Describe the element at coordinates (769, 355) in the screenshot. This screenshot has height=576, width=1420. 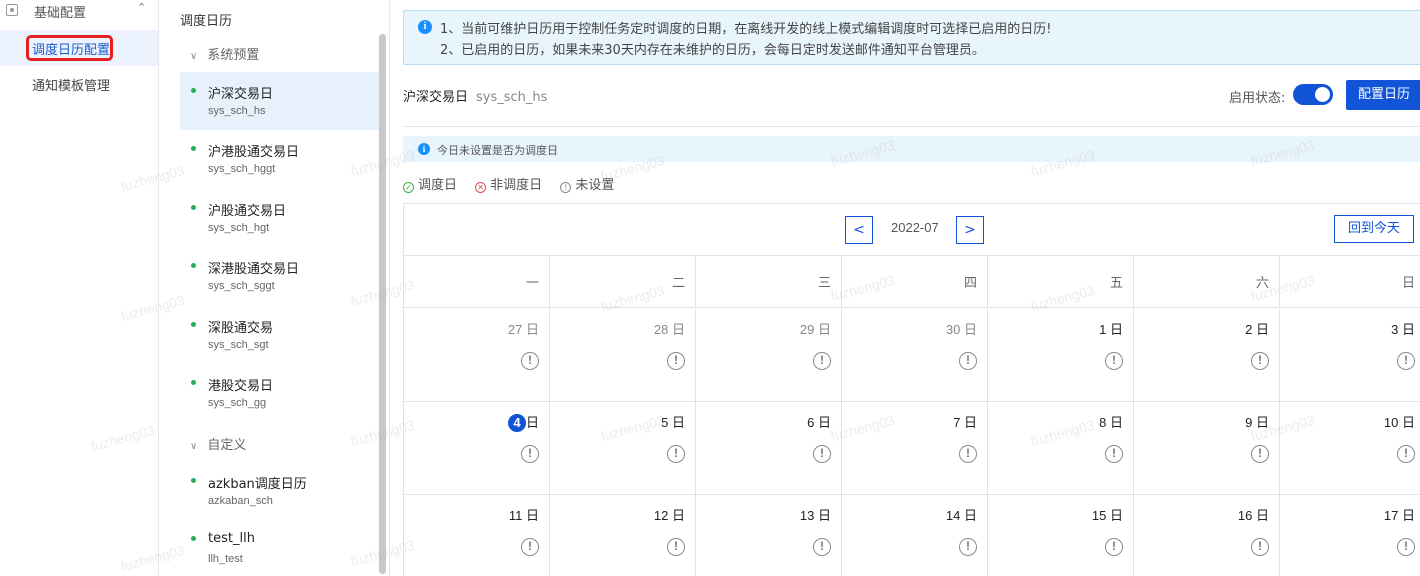
I see `day-cell: 29 日!` at that location.